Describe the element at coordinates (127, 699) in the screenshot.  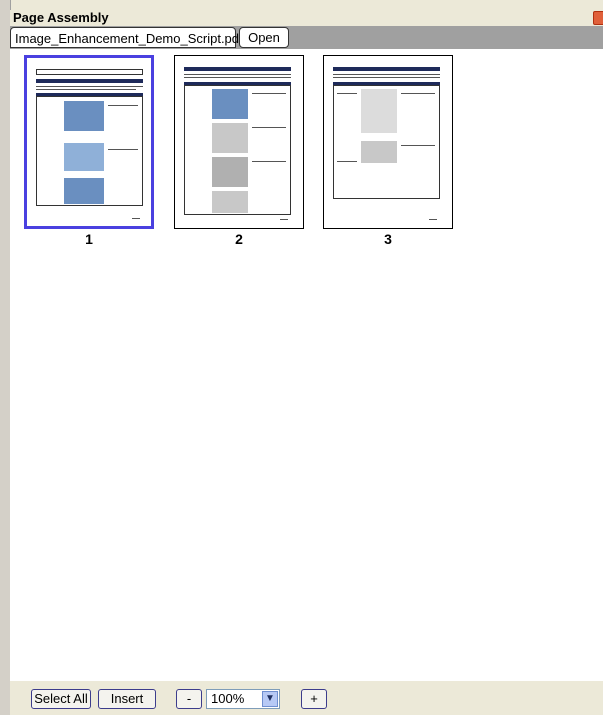
I see `insert-button: Insert` at that location.